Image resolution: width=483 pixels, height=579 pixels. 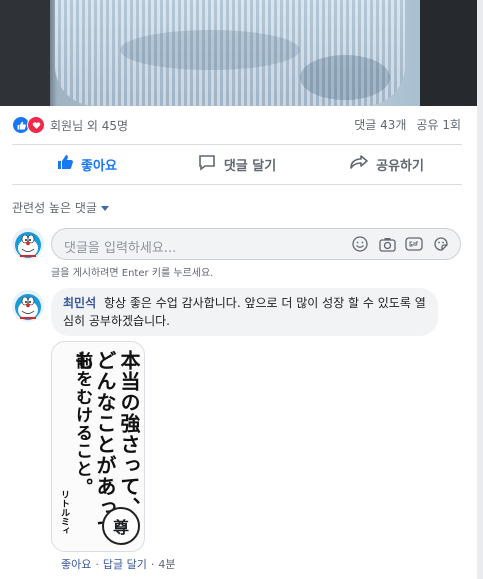 What do you see at coordinates (121, 526) in the screenshot?
I see `sticker-seal: 尊` at bounding box center [121, 526].